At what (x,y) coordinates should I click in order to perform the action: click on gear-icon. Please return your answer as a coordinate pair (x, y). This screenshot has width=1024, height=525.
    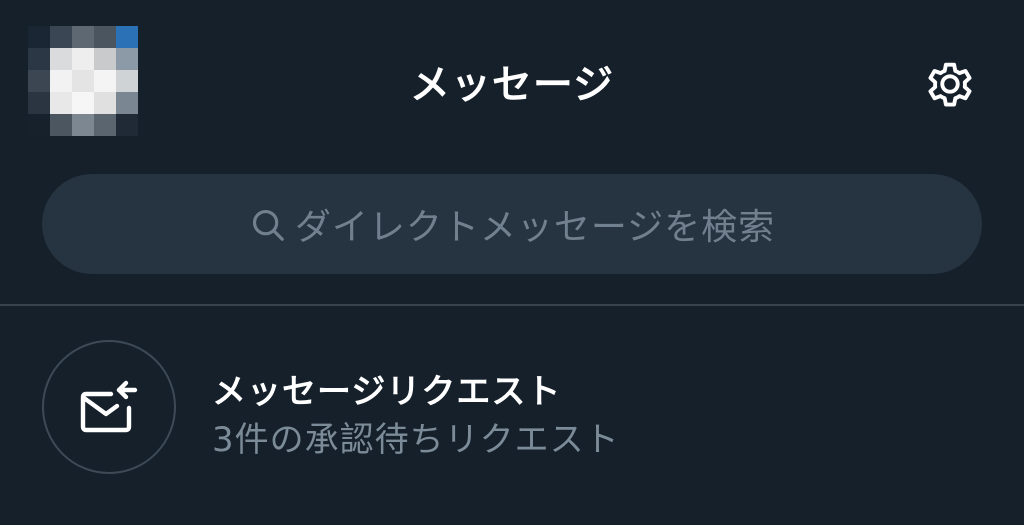
    Looking at the image, I should click on (950, 84).